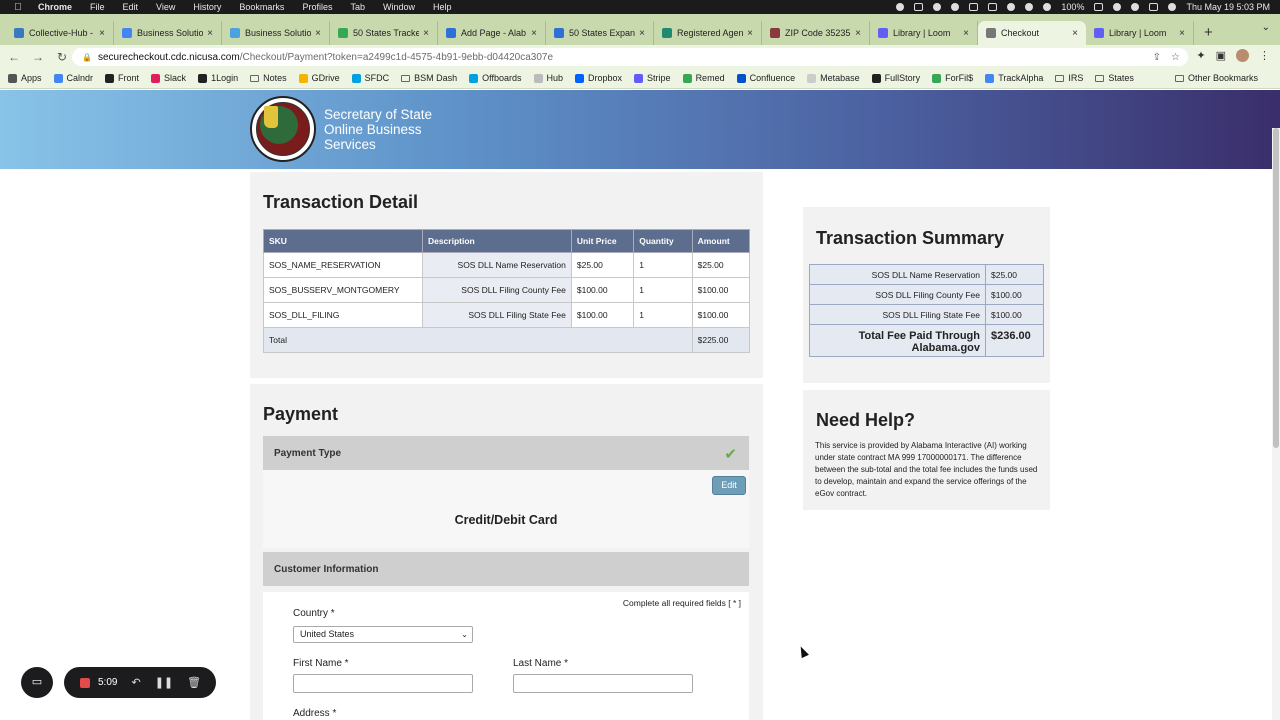 The width and height of the screenshot is (1280, 720). Describe the element at coordinates (1014, 78) in the screenshot. I see `bookmark-item: TrackAlpha` at that location.